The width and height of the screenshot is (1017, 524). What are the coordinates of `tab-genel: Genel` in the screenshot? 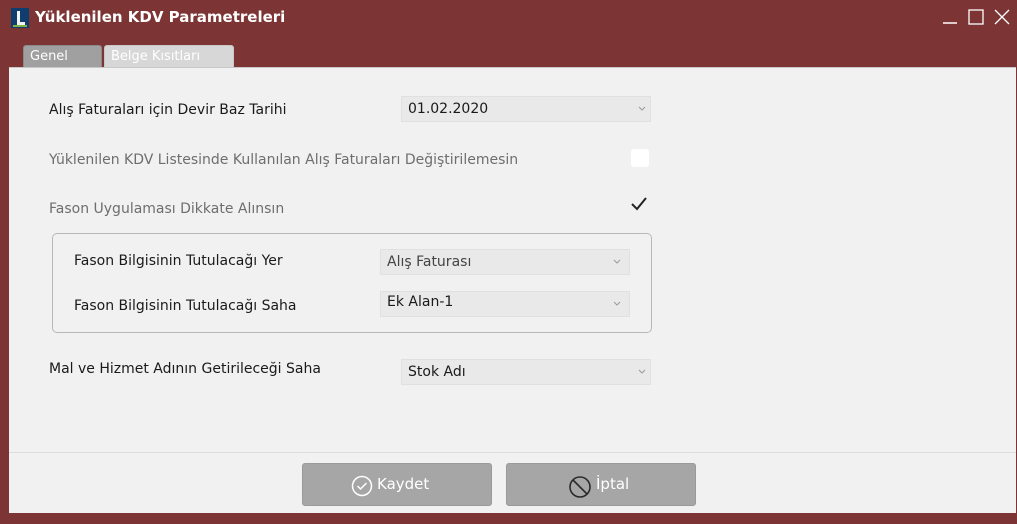 It's located at (62, 56).